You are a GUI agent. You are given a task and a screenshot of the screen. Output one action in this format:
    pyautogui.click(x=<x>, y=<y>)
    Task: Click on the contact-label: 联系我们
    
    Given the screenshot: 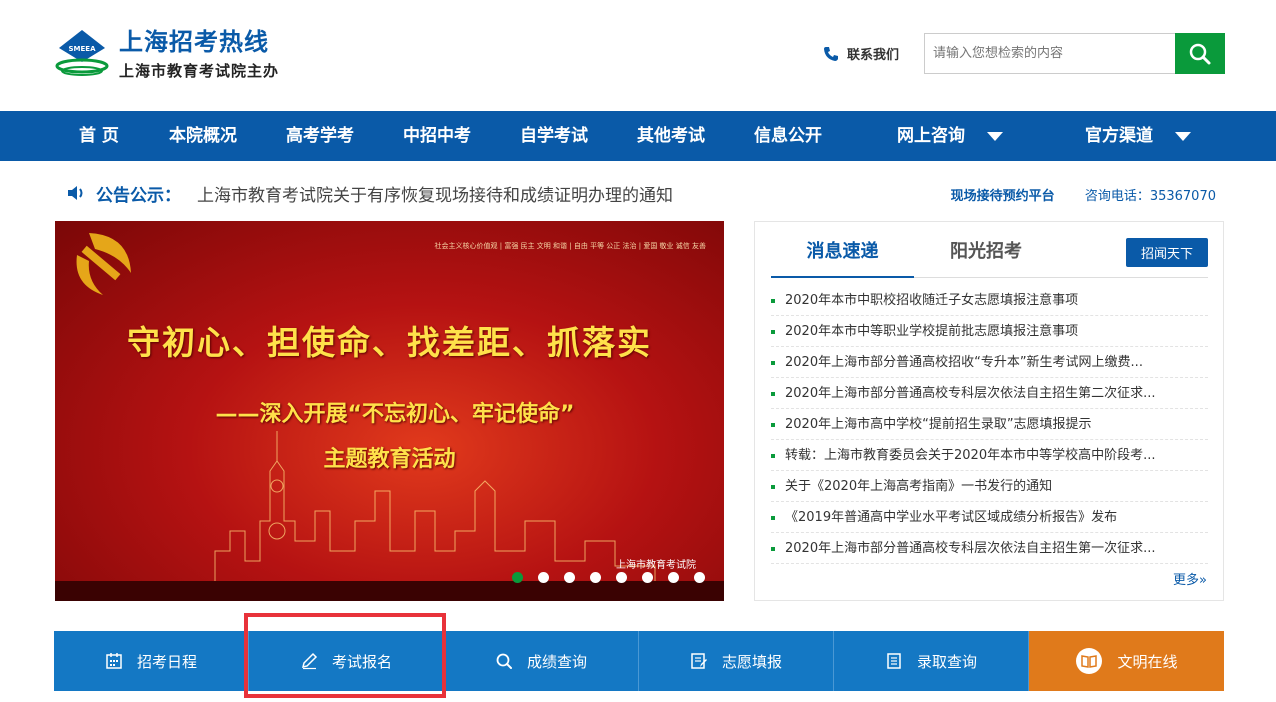 What is the action you would take?
    pyautogui.click(x=873, y=55)
    